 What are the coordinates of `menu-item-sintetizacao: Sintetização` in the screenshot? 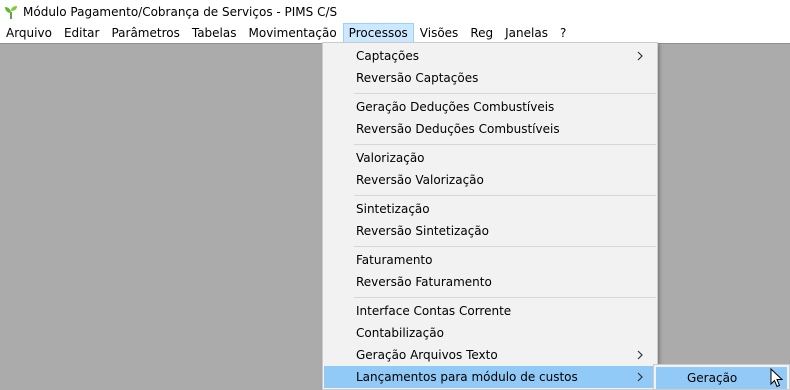 It's located at (490, 209).